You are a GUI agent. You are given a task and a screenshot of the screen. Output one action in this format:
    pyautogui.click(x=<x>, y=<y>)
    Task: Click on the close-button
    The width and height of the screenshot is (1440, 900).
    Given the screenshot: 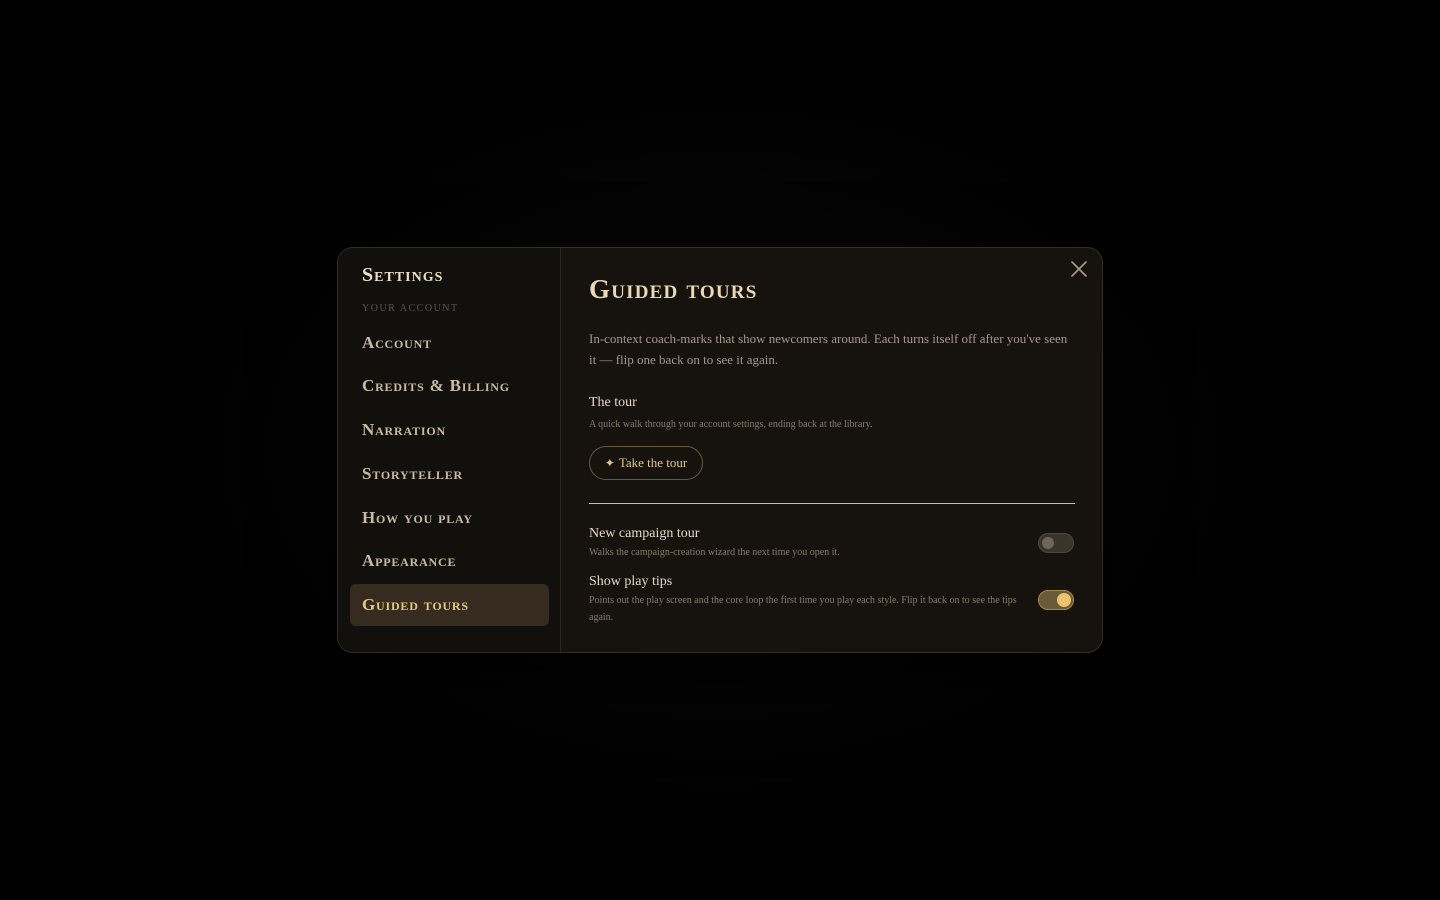 What is the action you would take?
    pyautogui.click(x=1079, y=269)
    